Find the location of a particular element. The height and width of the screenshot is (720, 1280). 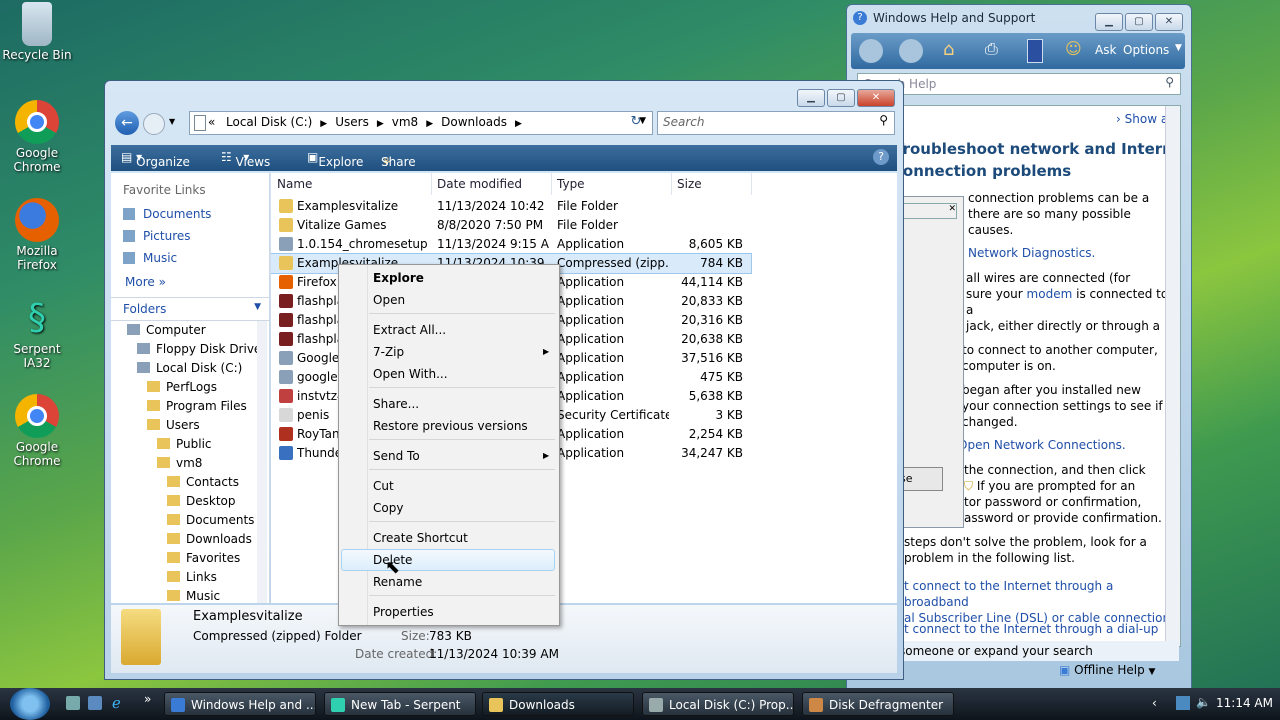

tree-item: Computer is located at coordinates (166, 330).